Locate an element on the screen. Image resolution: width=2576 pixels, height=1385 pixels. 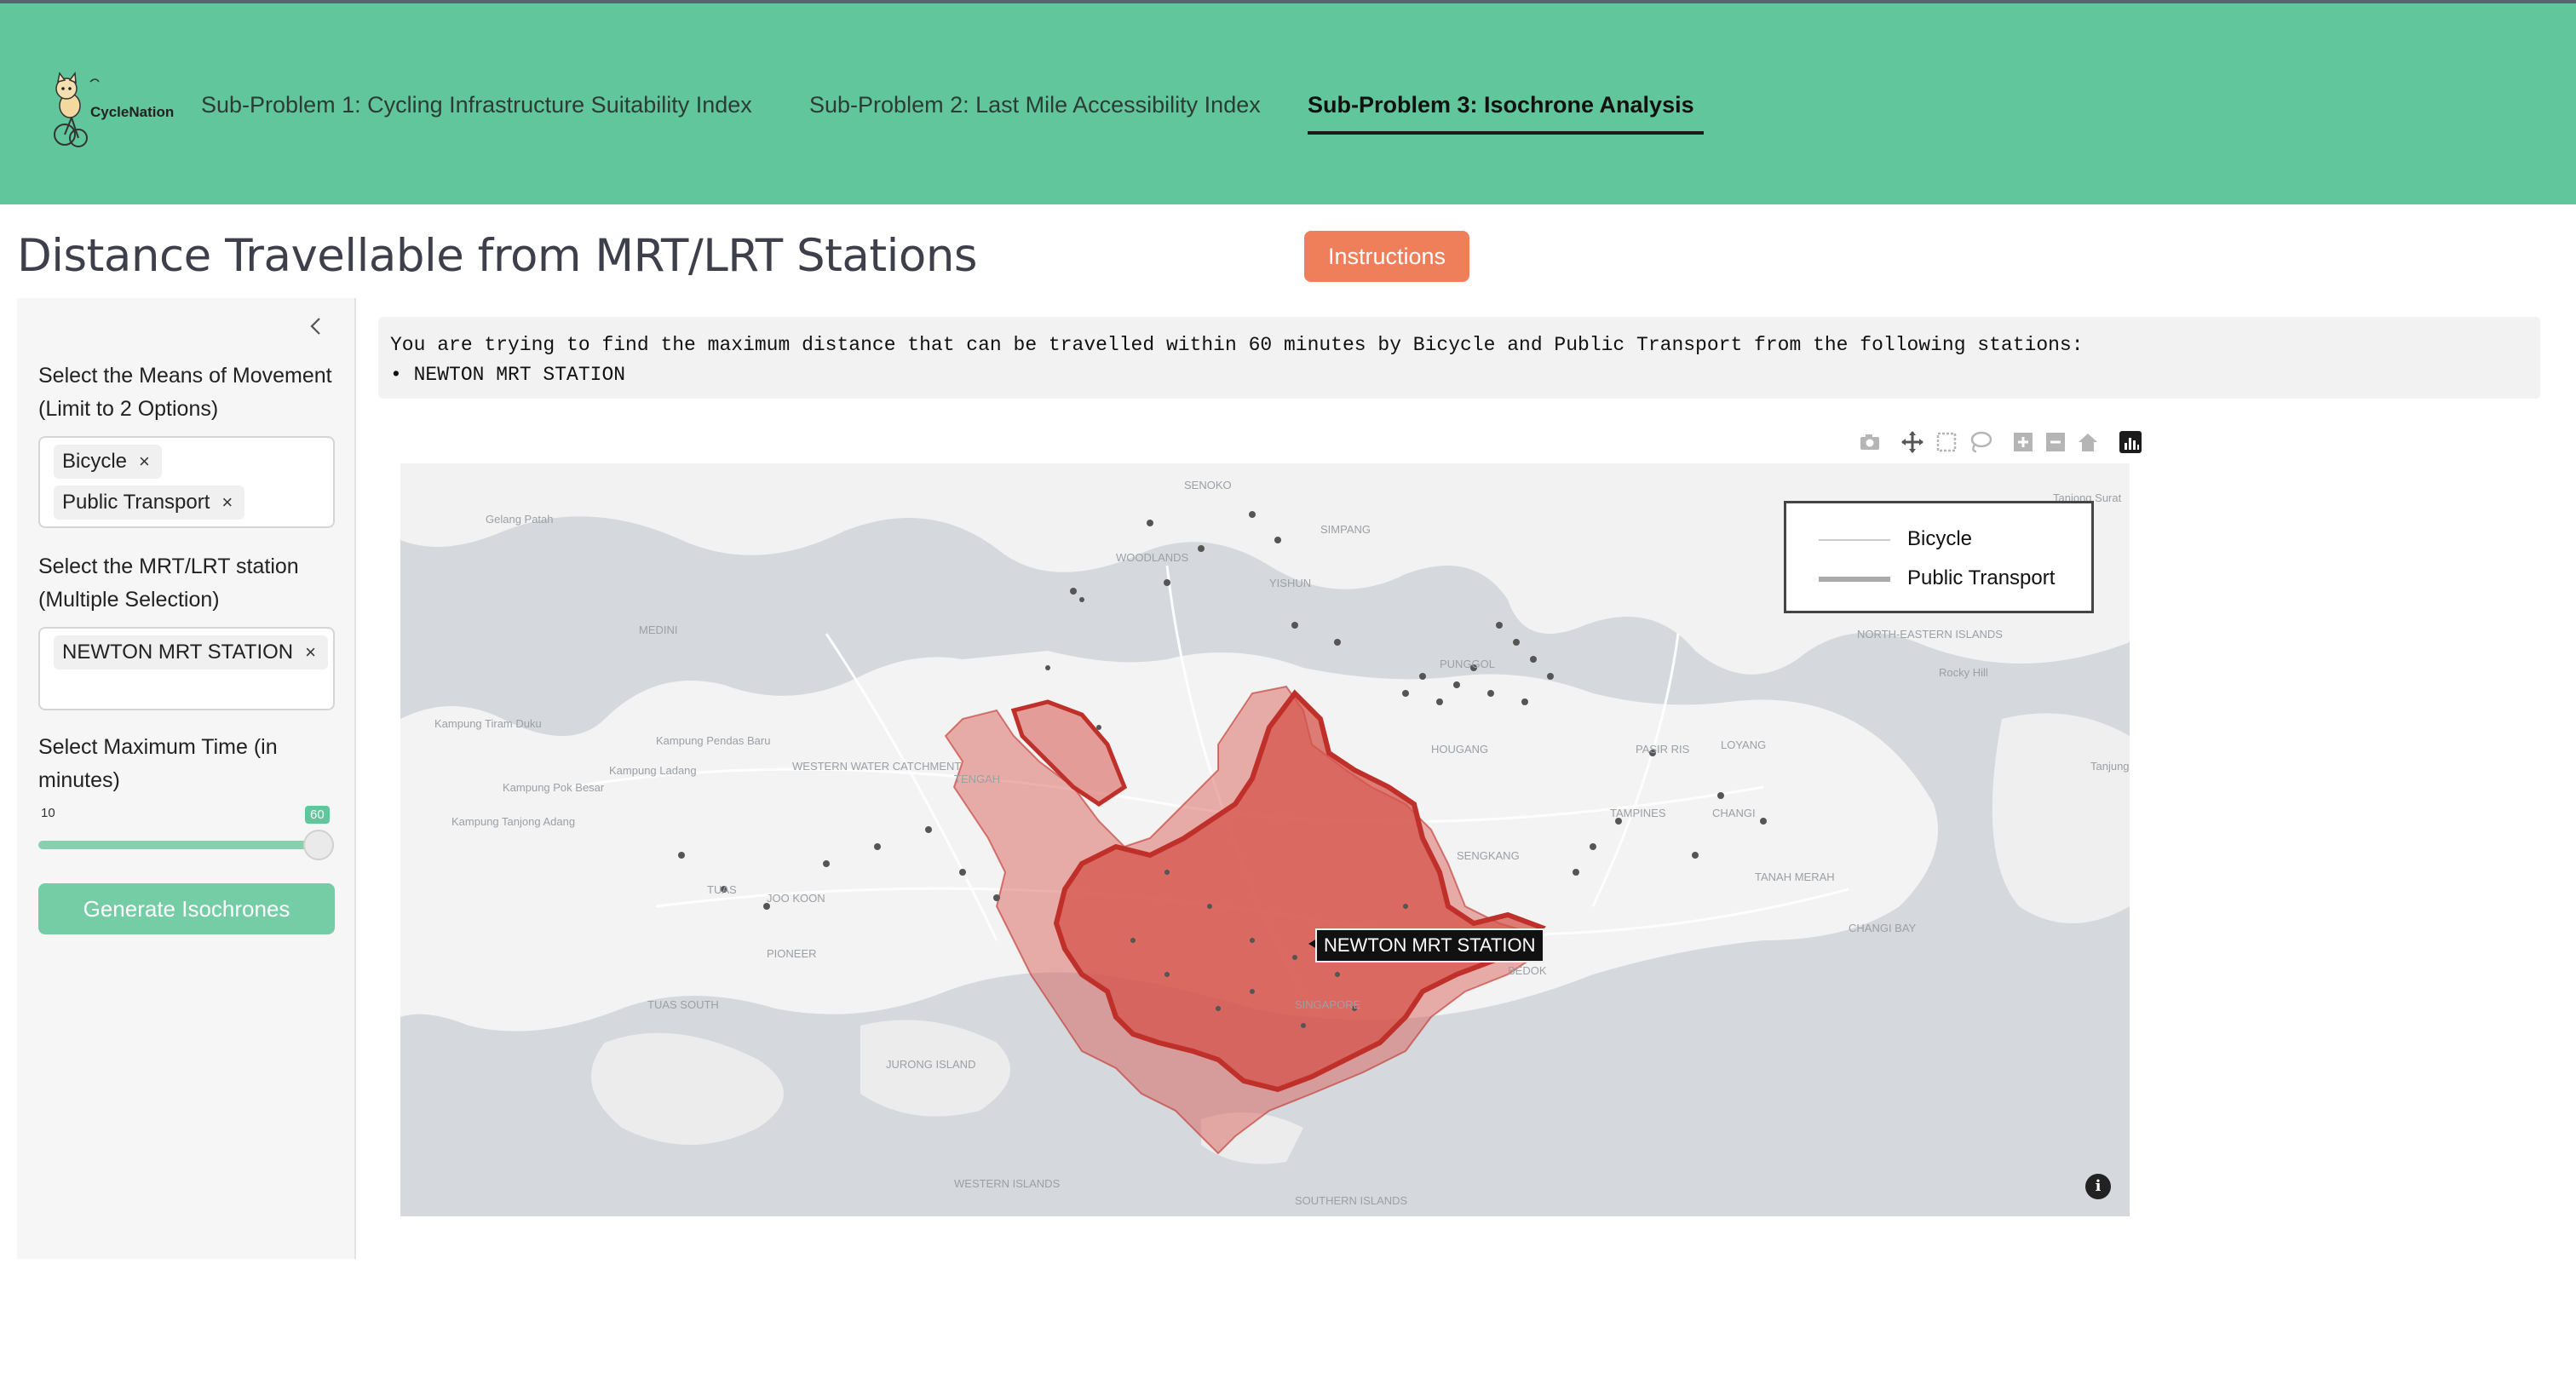
pan-icon is located at coordinates (1912, 442).